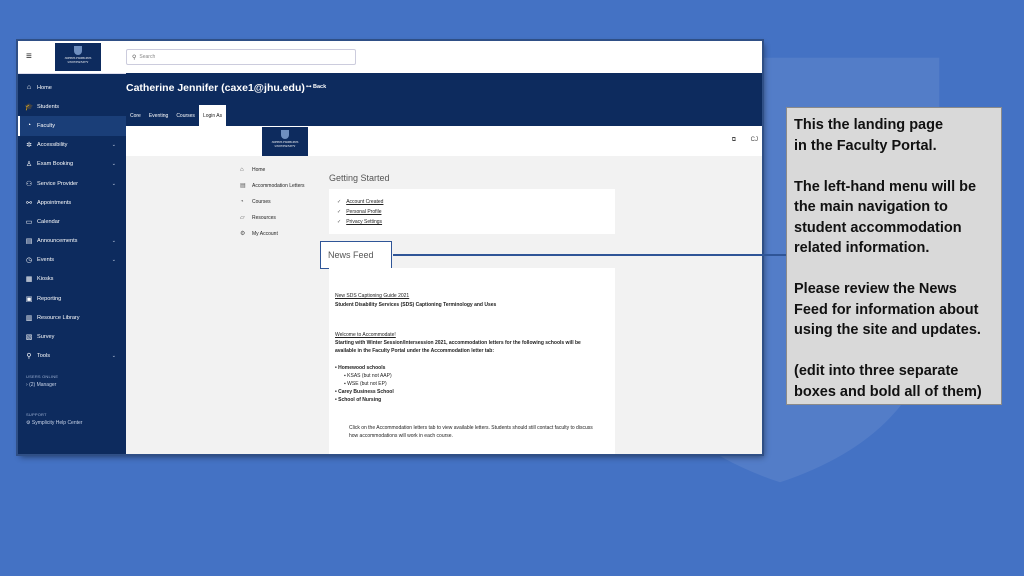  Describe the element at coordinates (72, 87) in the screenshot. I see `sidebar-item-home: ⌂ Home` at that location.